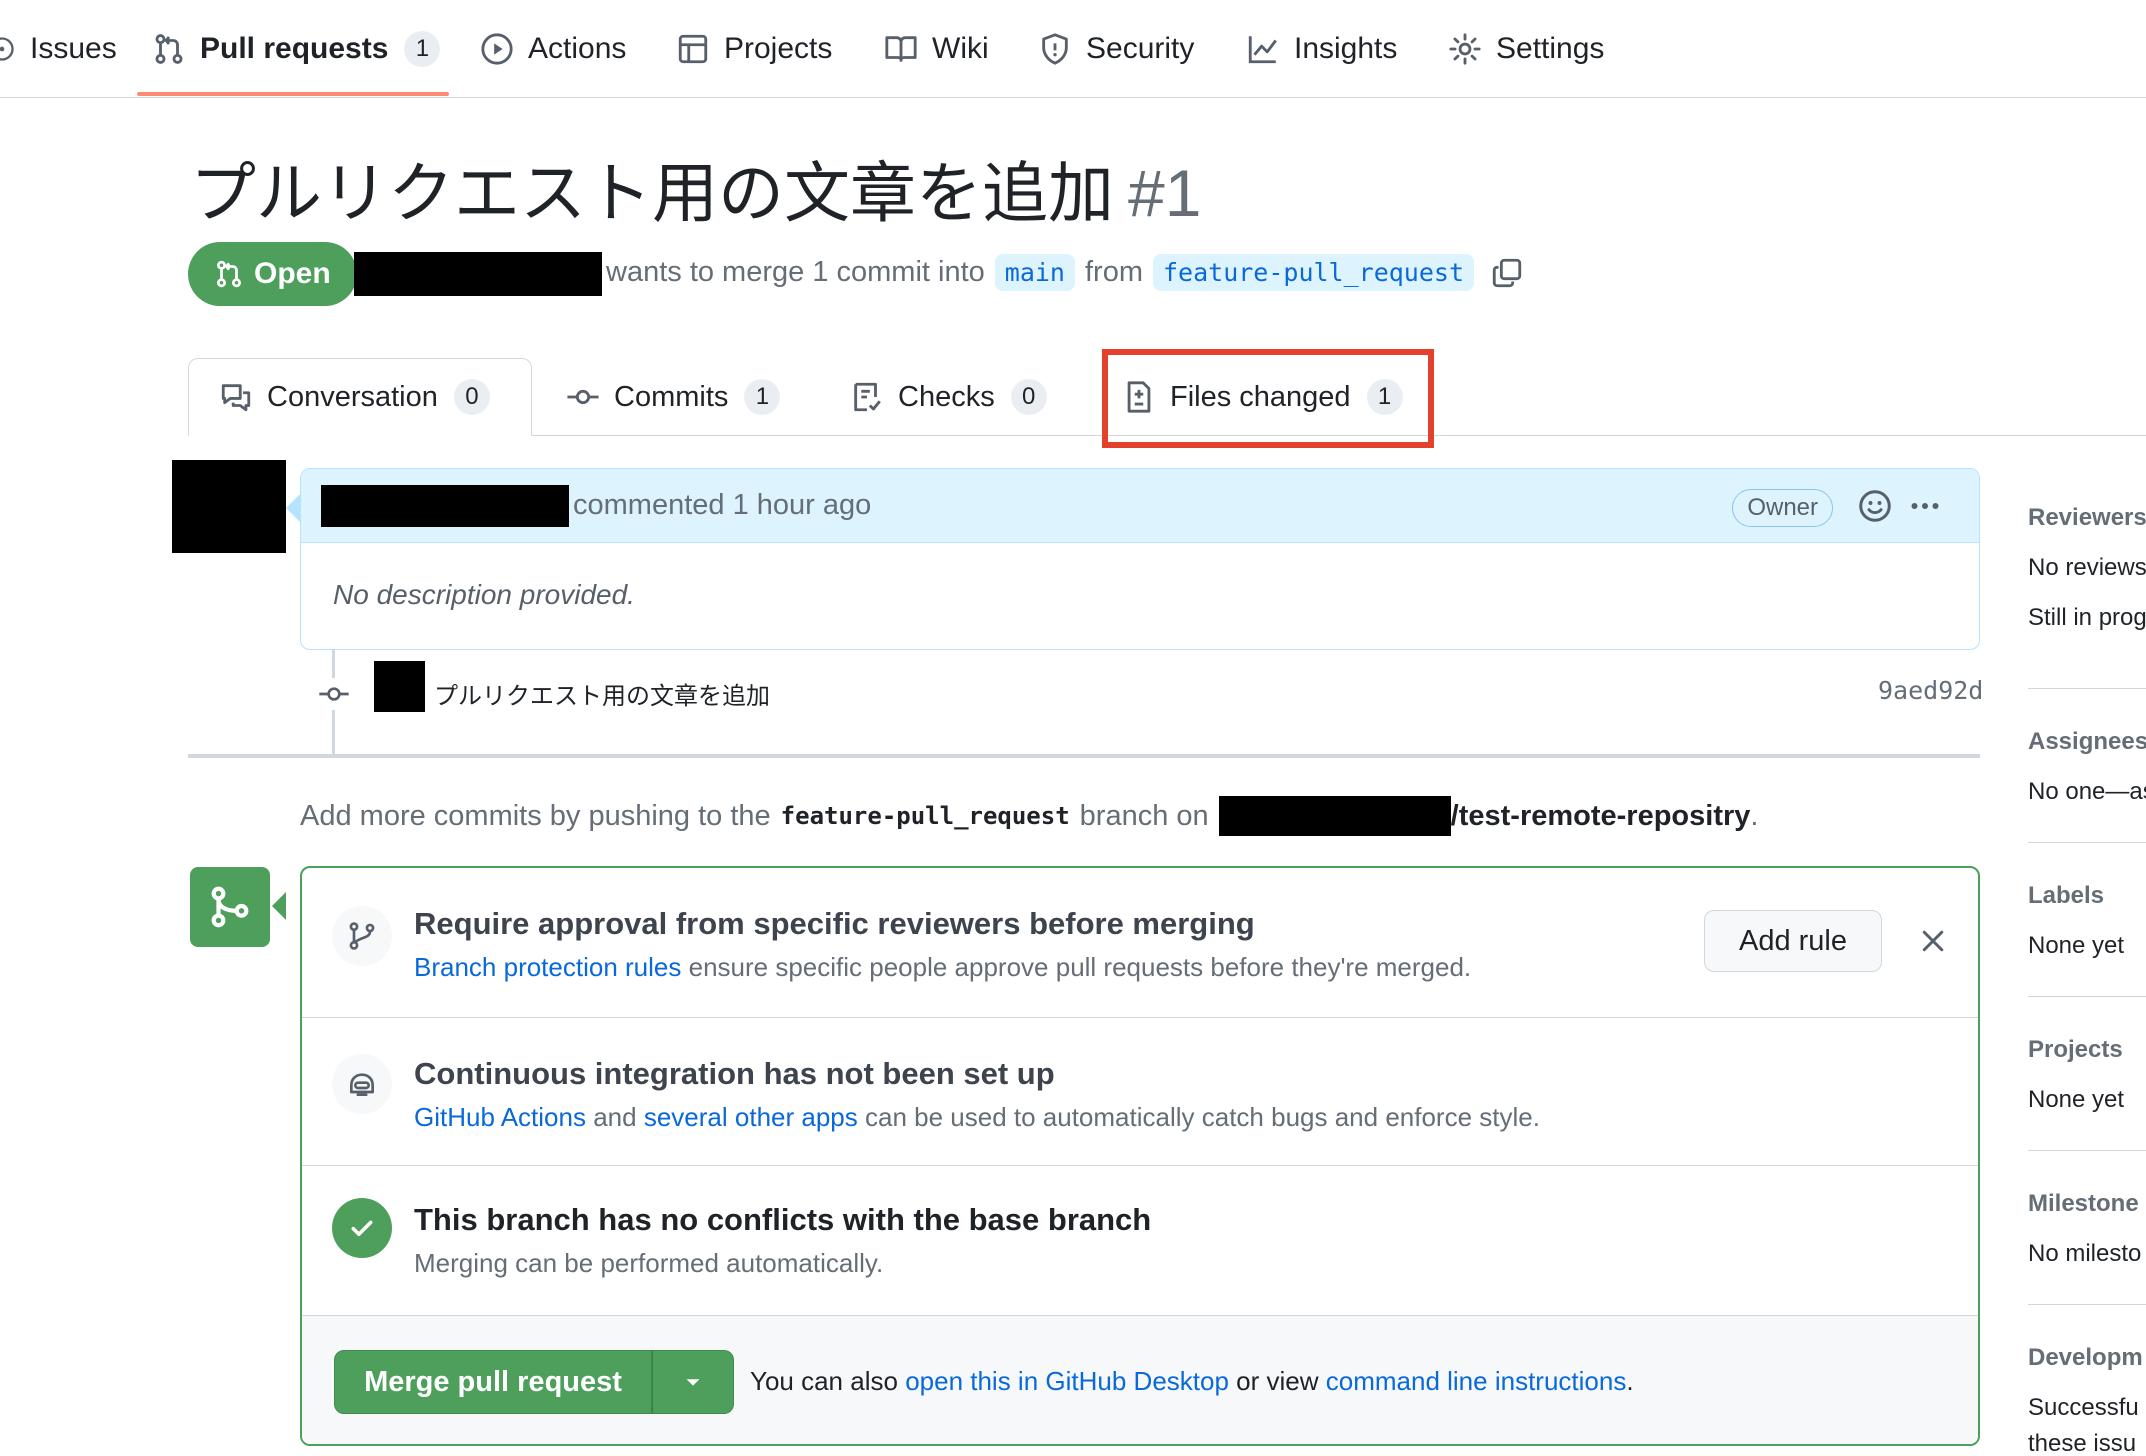 The width and height of the screenshot is (2146, 1456). Describe the element at coordinates (2087, 767) in the screenshot. I see `sidebar-assignees: Assignees No one—as` at that location.